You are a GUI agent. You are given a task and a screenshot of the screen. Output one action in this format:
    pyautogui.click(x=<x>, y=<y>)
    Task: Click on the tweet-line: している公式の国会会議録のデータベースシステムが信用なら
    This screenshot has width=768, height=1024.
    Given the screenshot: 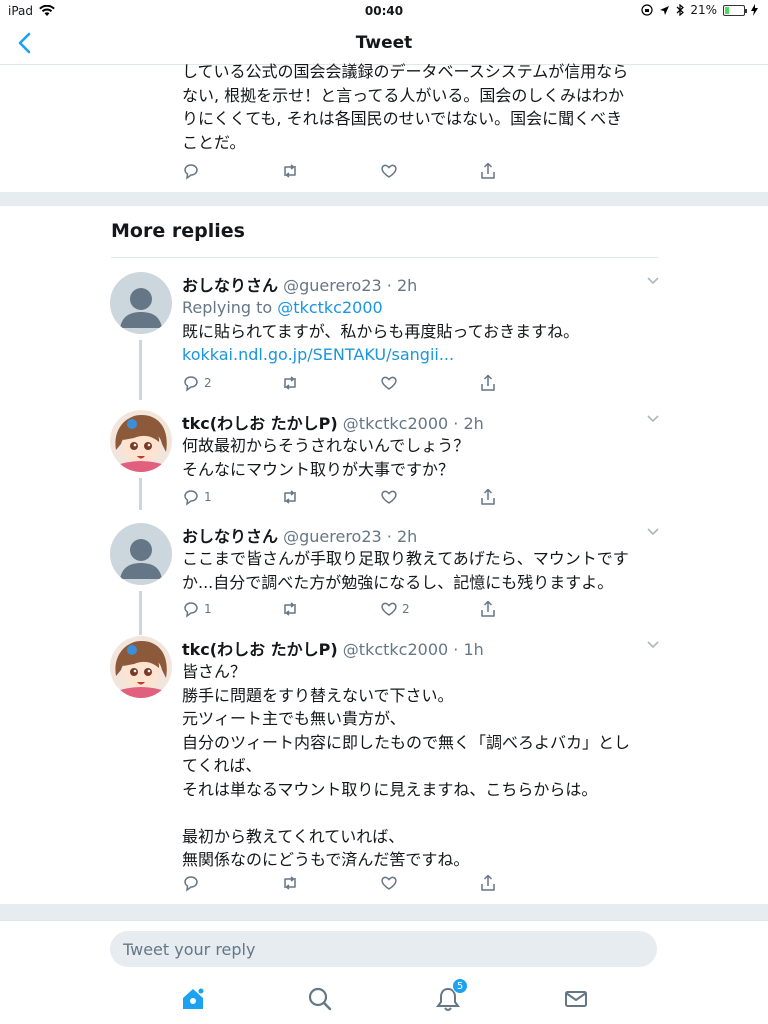 What is the action you would take?
    pyautogui.click(x=405, y=71)
    